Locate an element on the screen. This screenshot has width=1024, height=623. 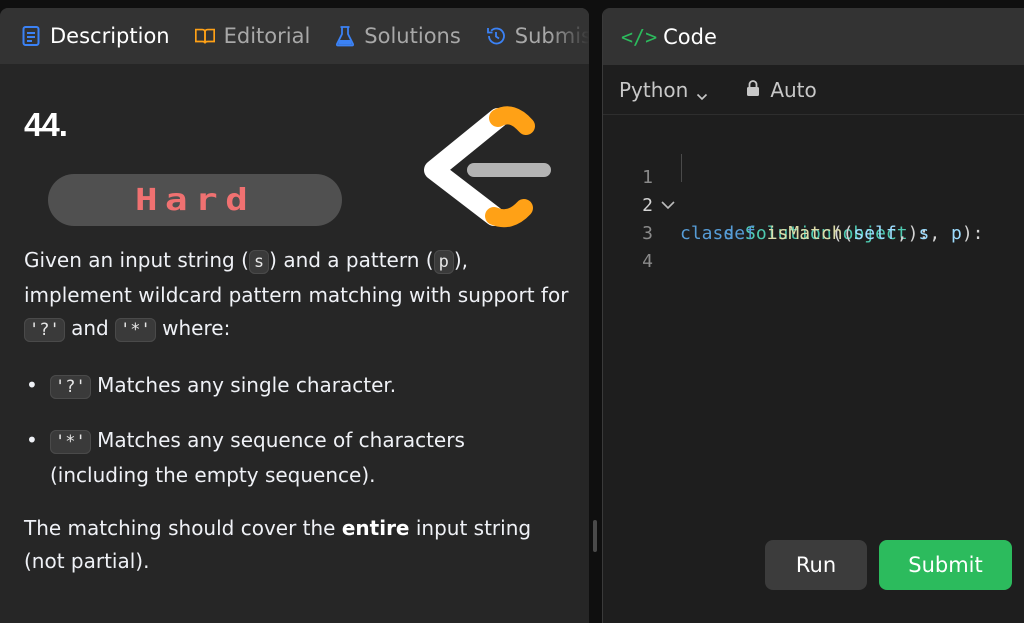
desc-text: Given an input string ( is located at coordinates (136, 260).